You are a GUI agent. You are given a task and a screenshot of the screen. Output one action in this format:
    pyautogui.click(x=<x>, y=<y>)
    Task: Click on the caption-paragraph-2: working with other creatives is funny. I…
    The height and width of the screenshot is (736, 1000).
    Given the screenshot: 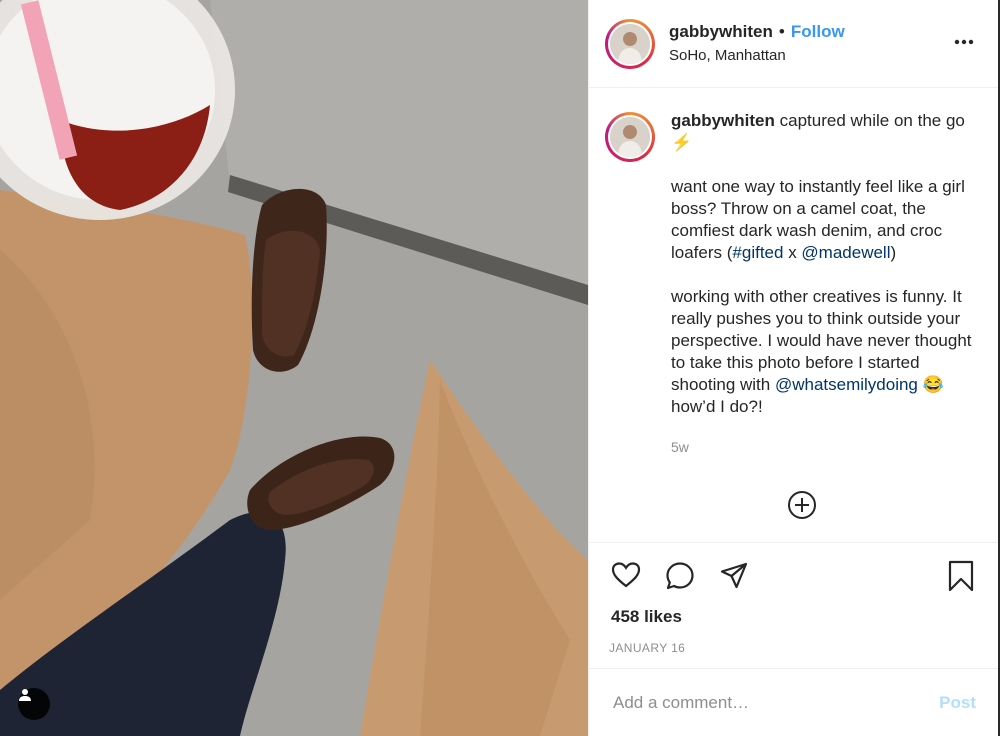 What is the action you would take?
    pyautogui.click(x=826, y=352)
    